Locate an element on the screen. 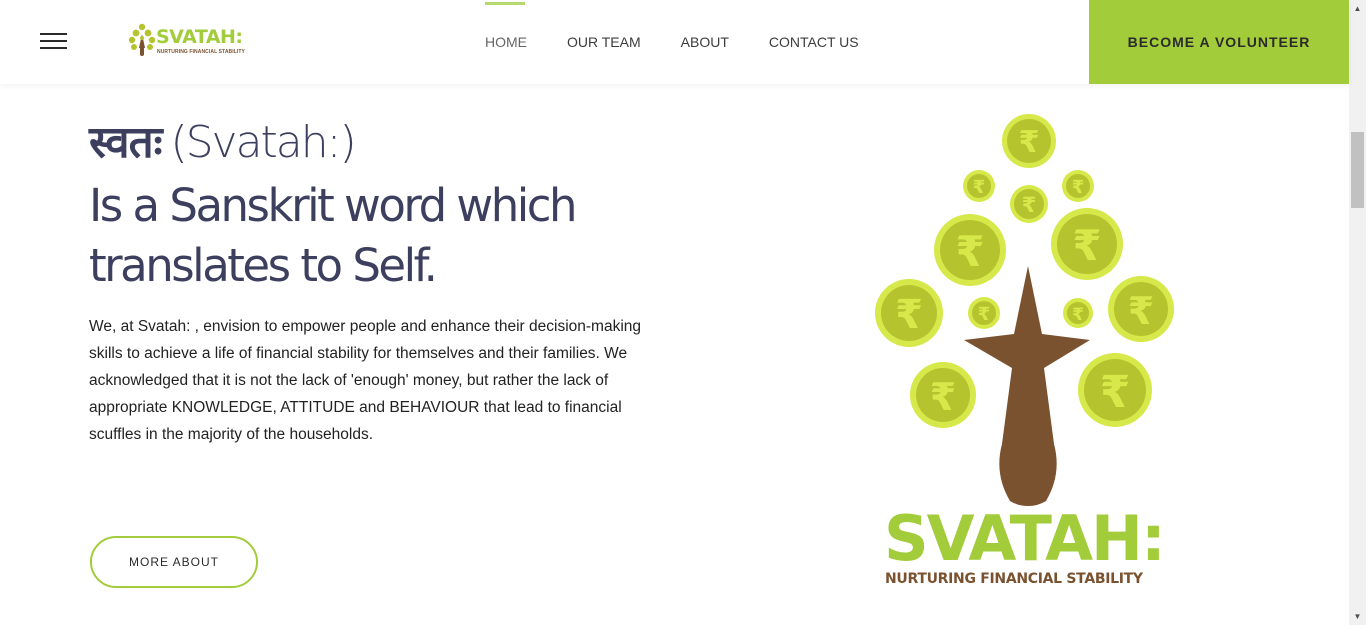  brand-wordmark: SVATAH: is located at coordinates (1025, 538).